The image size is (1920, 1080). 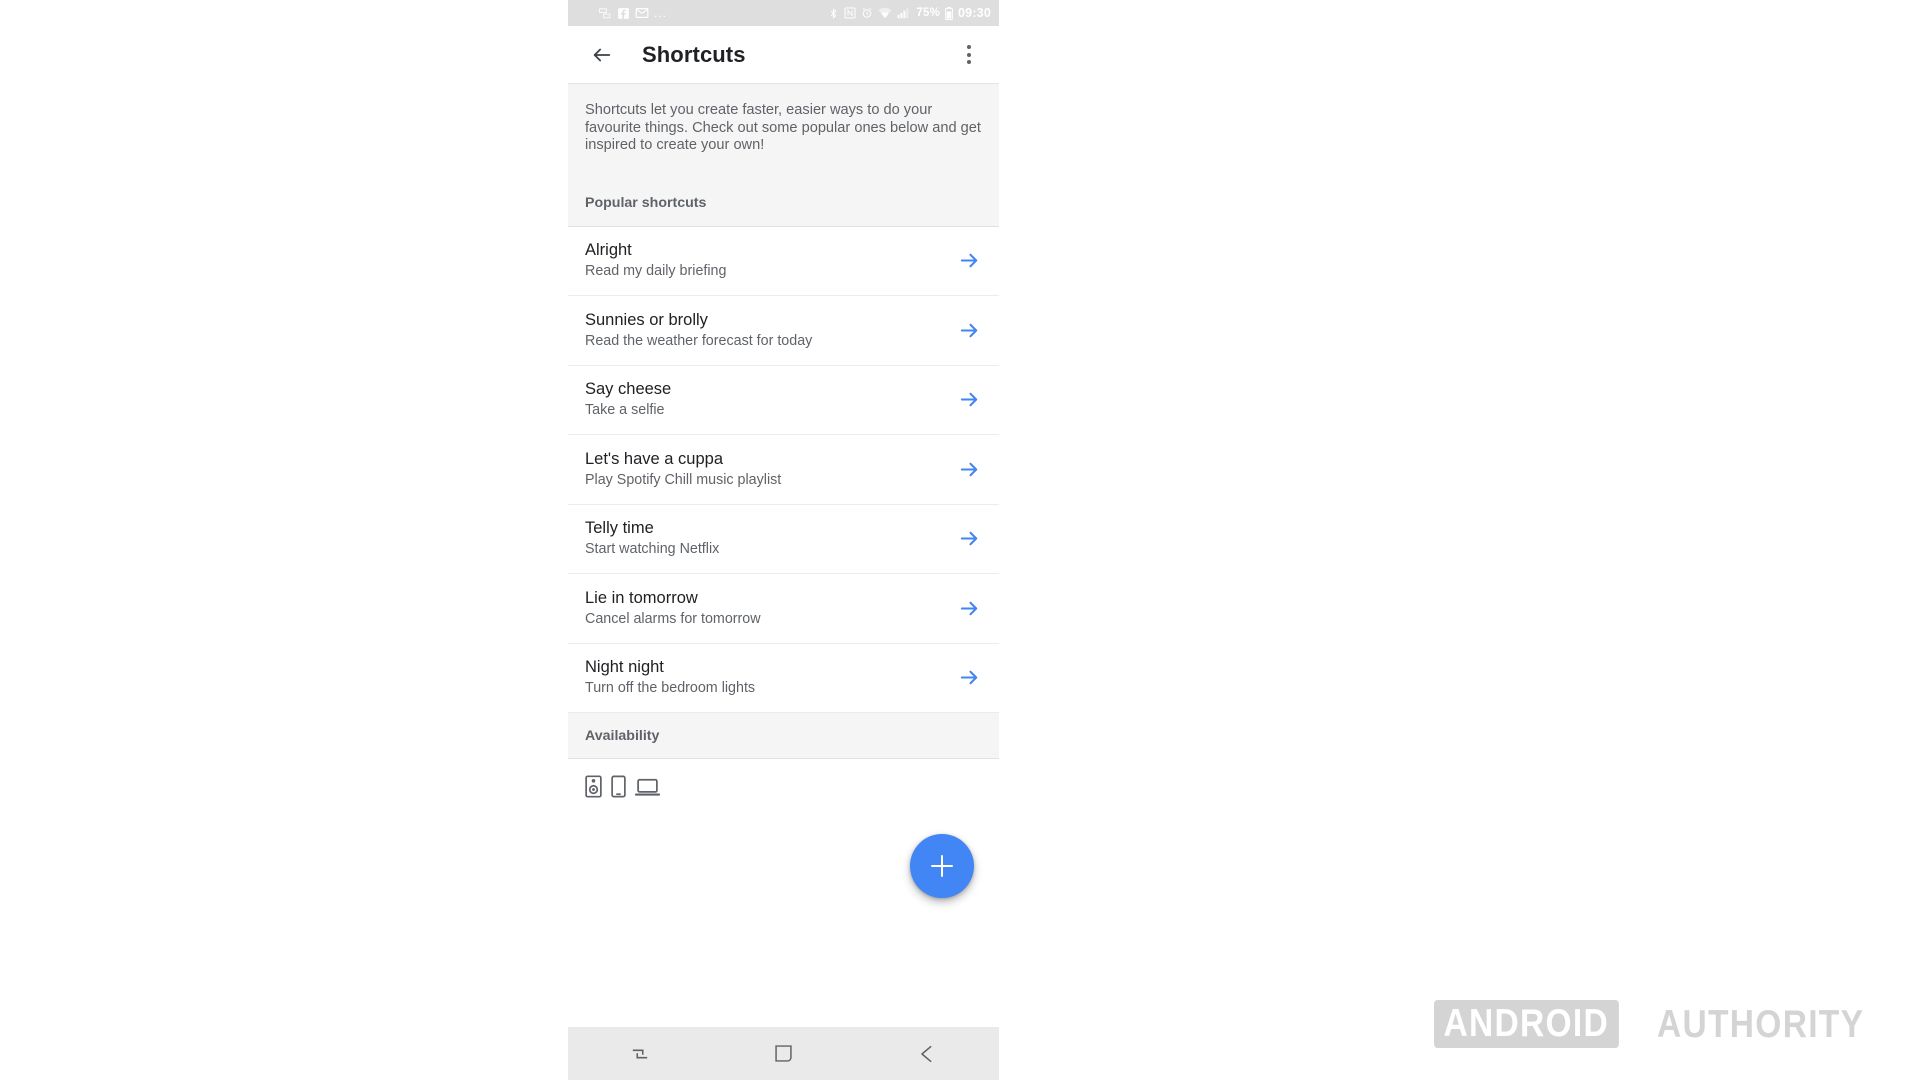 I want to click on shortcut-row: Night night Turn off the bedroom lights, so click(x=783, y=678).